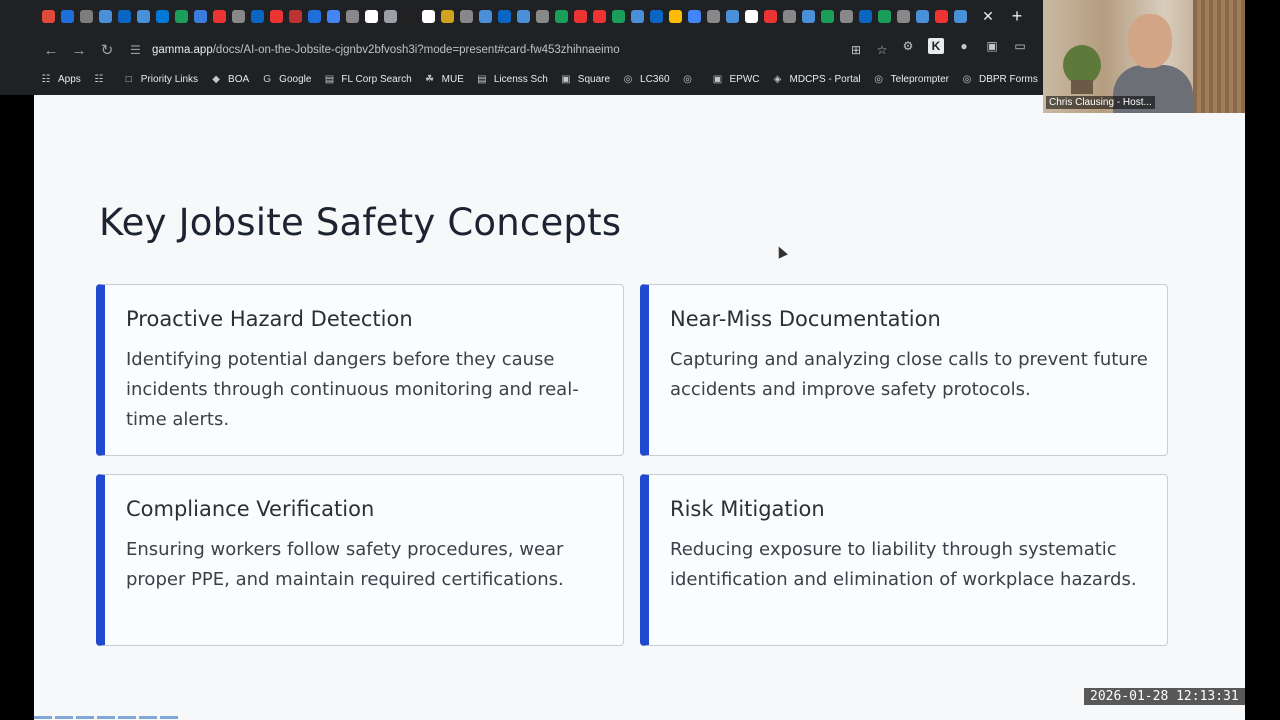 This screenshot has width=1280, height=720. Describe the element at coordinates (267, 79) in the screenshot. I see `google-icon: G` at that location.